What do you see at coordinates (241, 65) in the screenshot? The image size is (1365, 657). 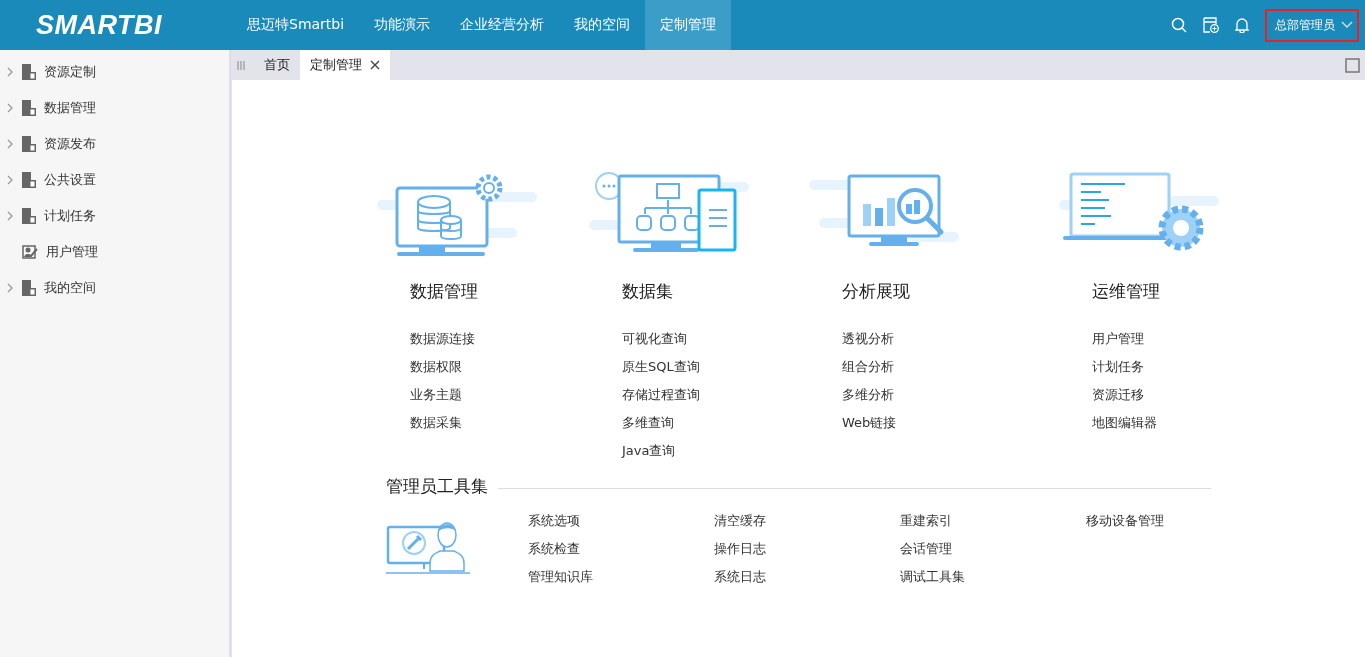 I see `grip-icon` at bounding box center [241, 65].